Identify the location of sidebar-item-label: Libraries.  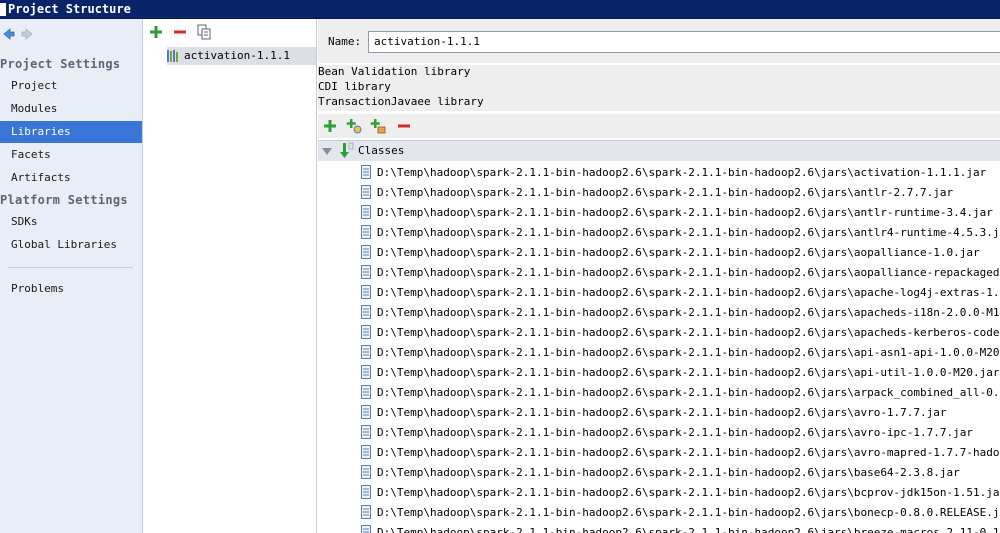
(41, 131).